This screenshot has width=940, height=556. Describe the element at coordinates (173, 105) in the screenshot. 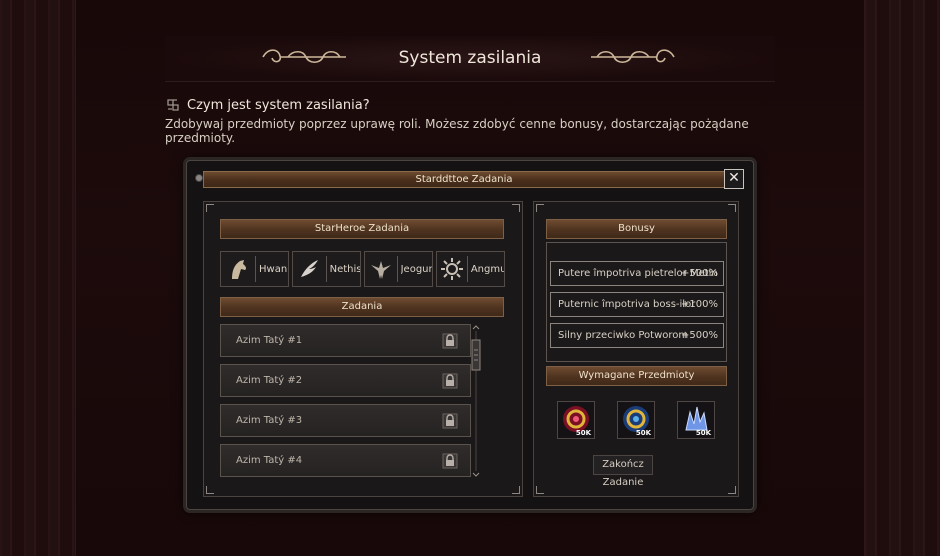

I see `info-knot-icon` at that location.